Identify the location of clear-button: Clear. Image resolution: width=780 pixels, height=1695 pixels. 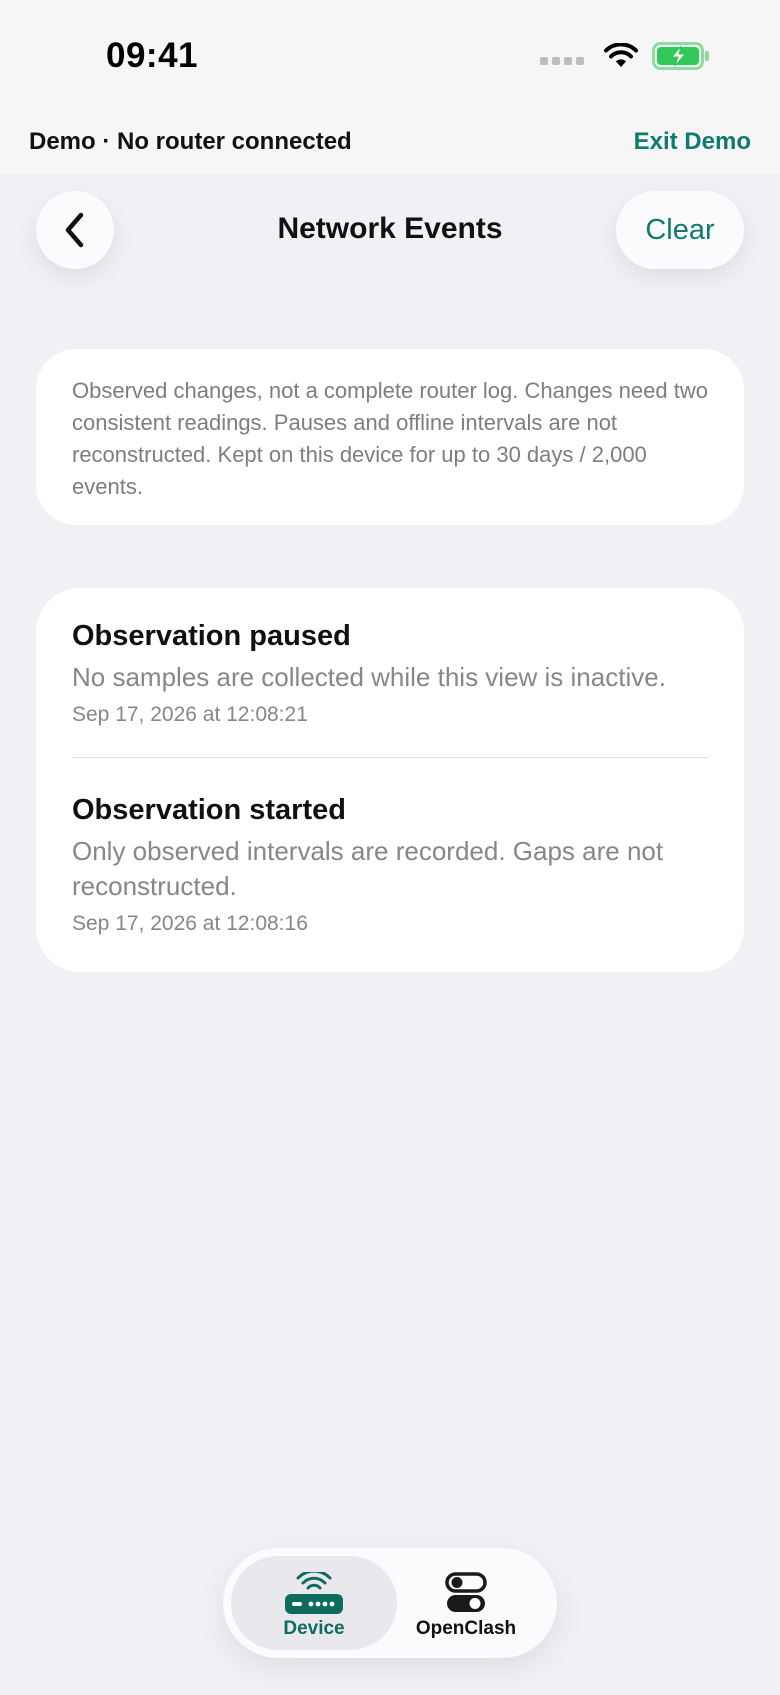
(680, 230).